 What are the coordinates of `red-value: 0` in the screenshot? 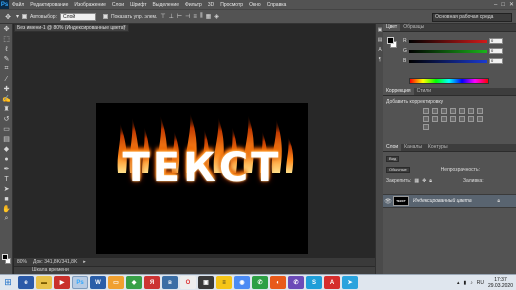 It's located at (496, 41).